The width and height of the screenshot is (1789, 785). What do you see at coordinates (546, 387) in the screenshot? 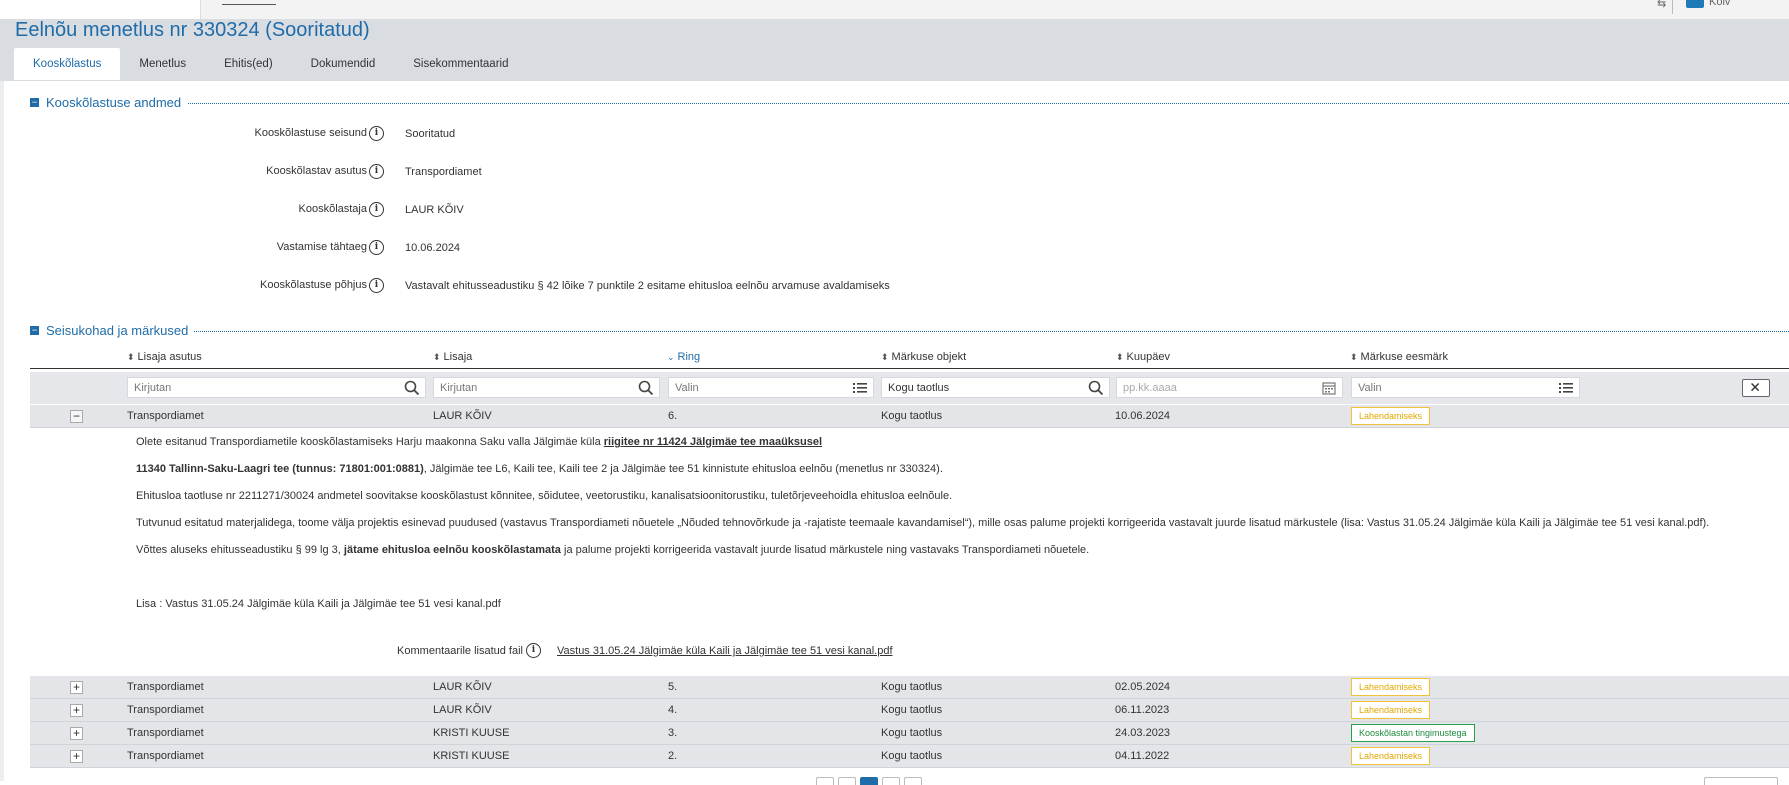
I see `filter-lisaja-input: Kirjutan` at bounding box center [546, 387].